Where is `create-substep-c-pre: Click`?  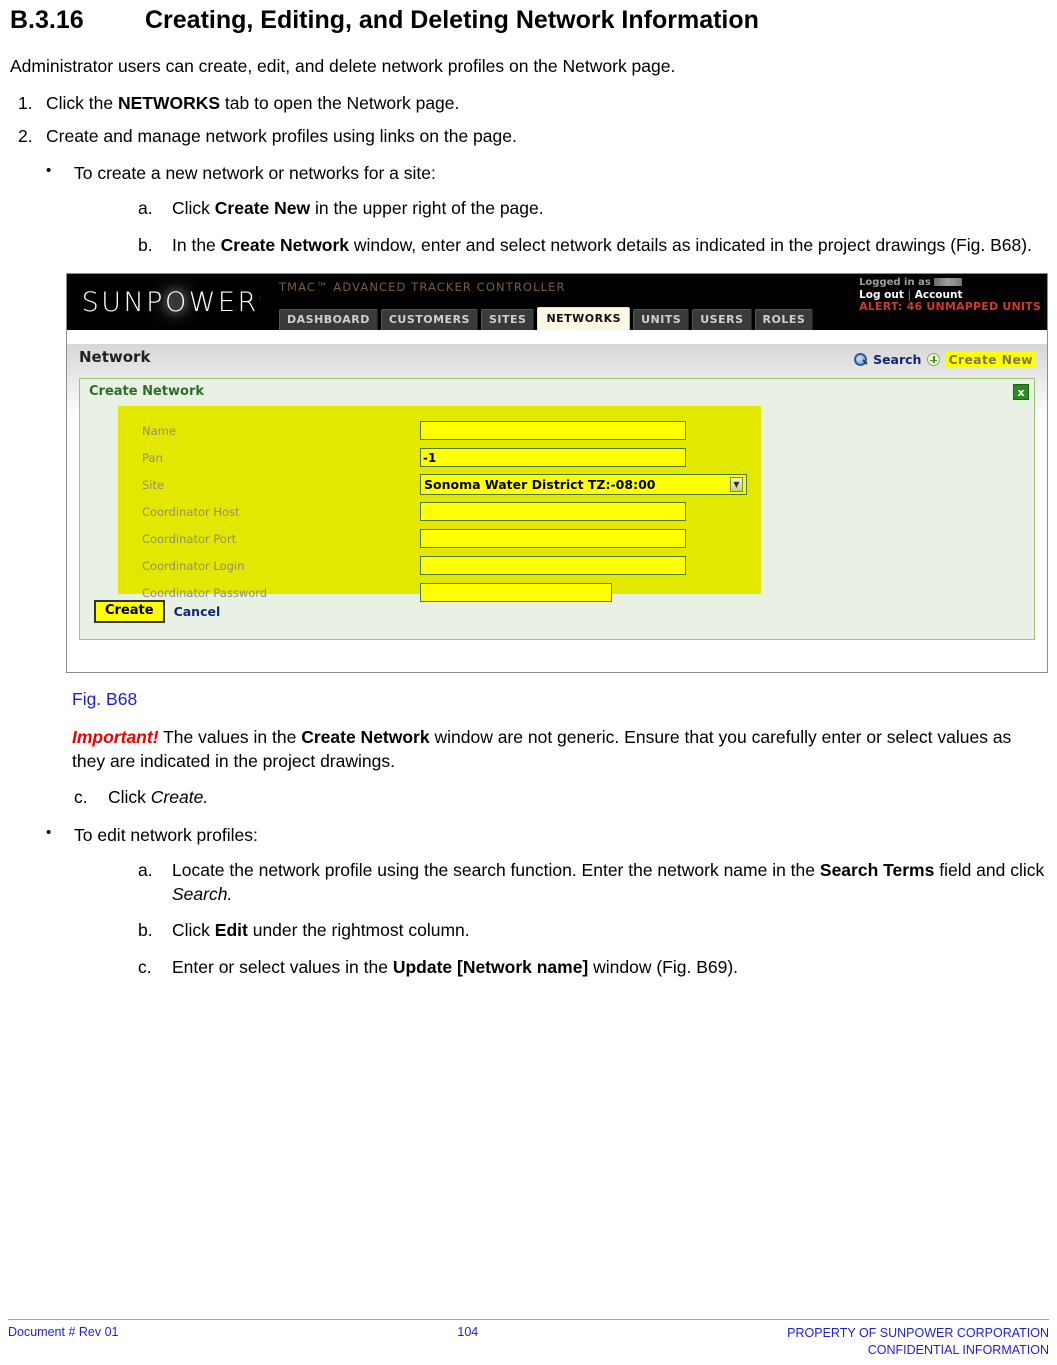
create-substep-c-pre: Click is located at coordinates (129, 797).